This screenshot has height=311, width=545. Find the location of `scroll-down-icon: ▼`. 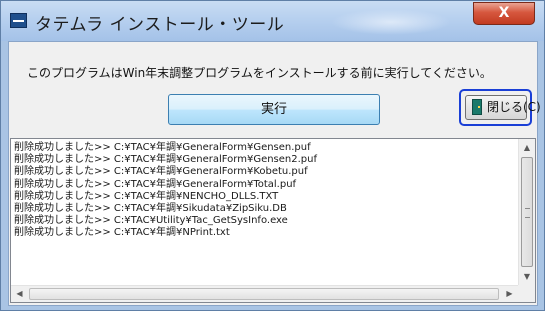

scroll-down-icon: ▼ is located at coordinates (527, 276).